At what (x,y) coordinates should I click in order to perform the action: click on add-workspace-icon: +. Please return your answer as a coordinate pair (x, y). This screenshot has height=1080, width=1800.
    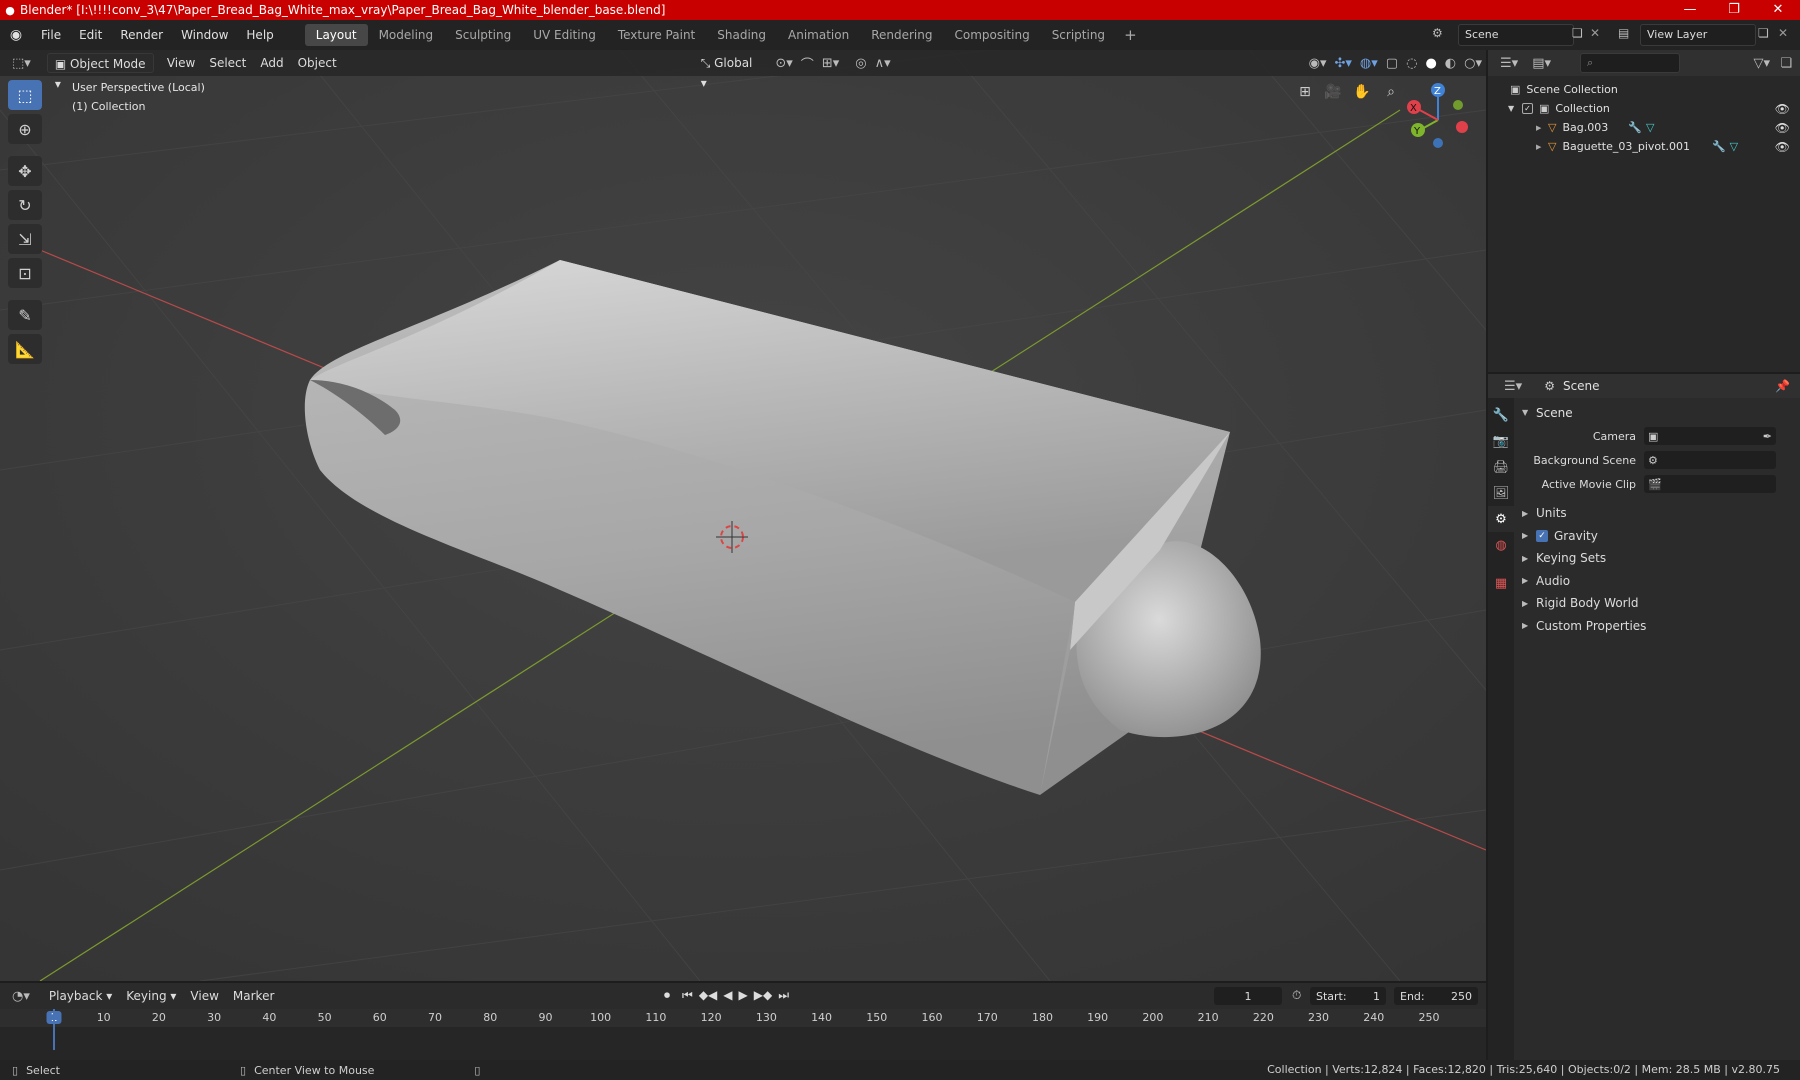
    Looking at the image, I should click on (1130, 35).